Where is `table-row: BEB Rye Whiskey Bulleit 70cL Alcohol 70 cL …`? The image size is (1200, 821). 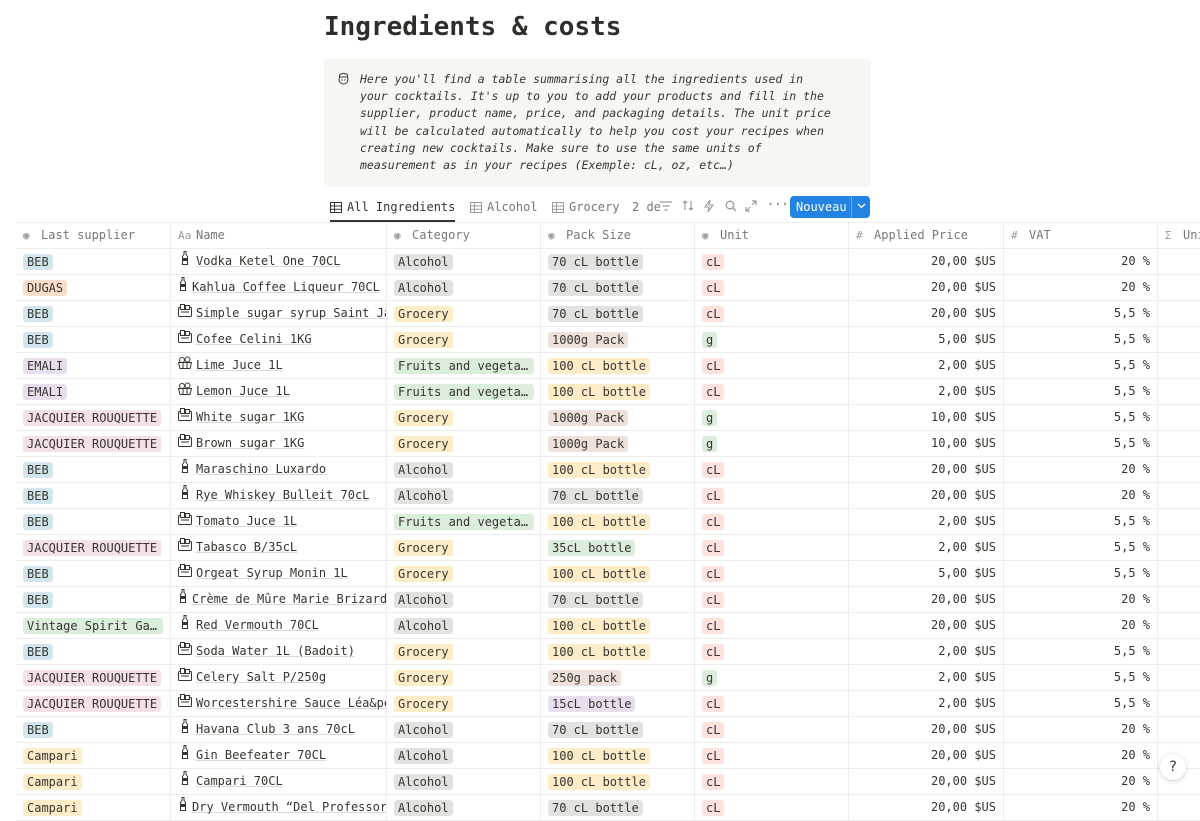
table-row: BEB Rye Whiskey Bulleit 70cL Alcohol 70 cL … is located at coordinates (608, 496).